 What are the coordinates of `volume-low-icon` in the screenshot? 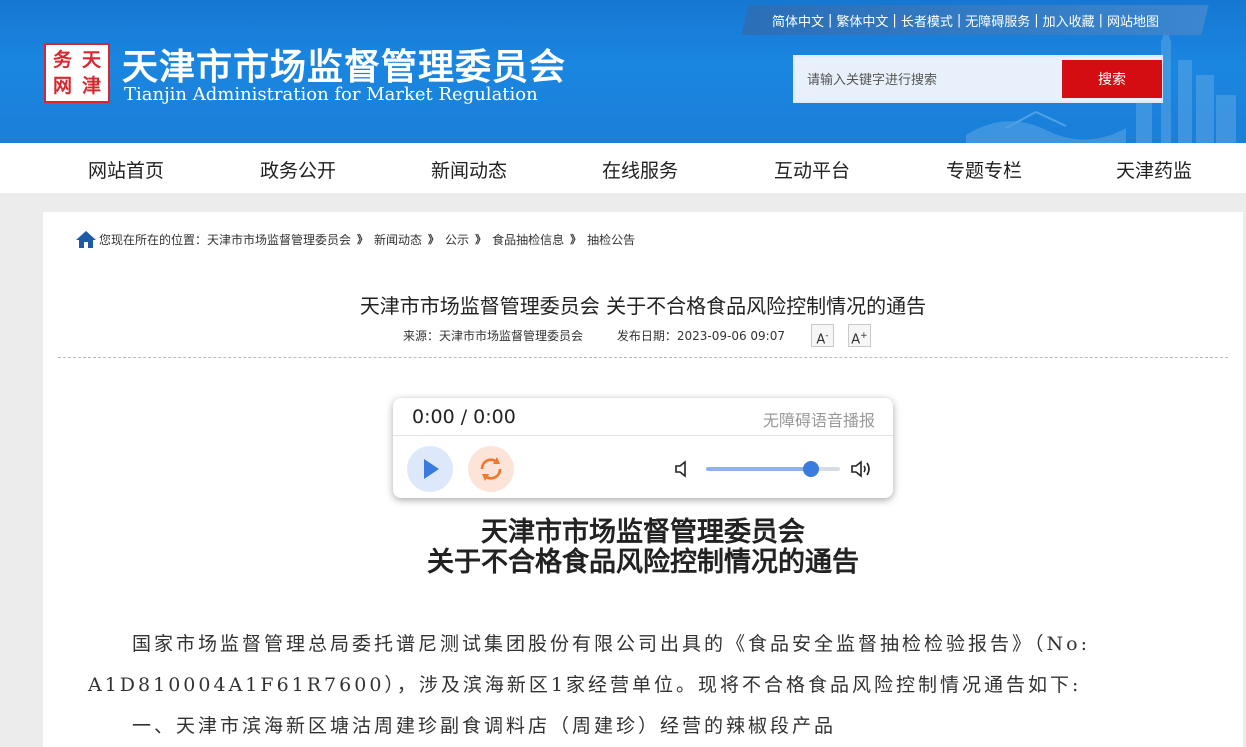 It's located at (683, 469).